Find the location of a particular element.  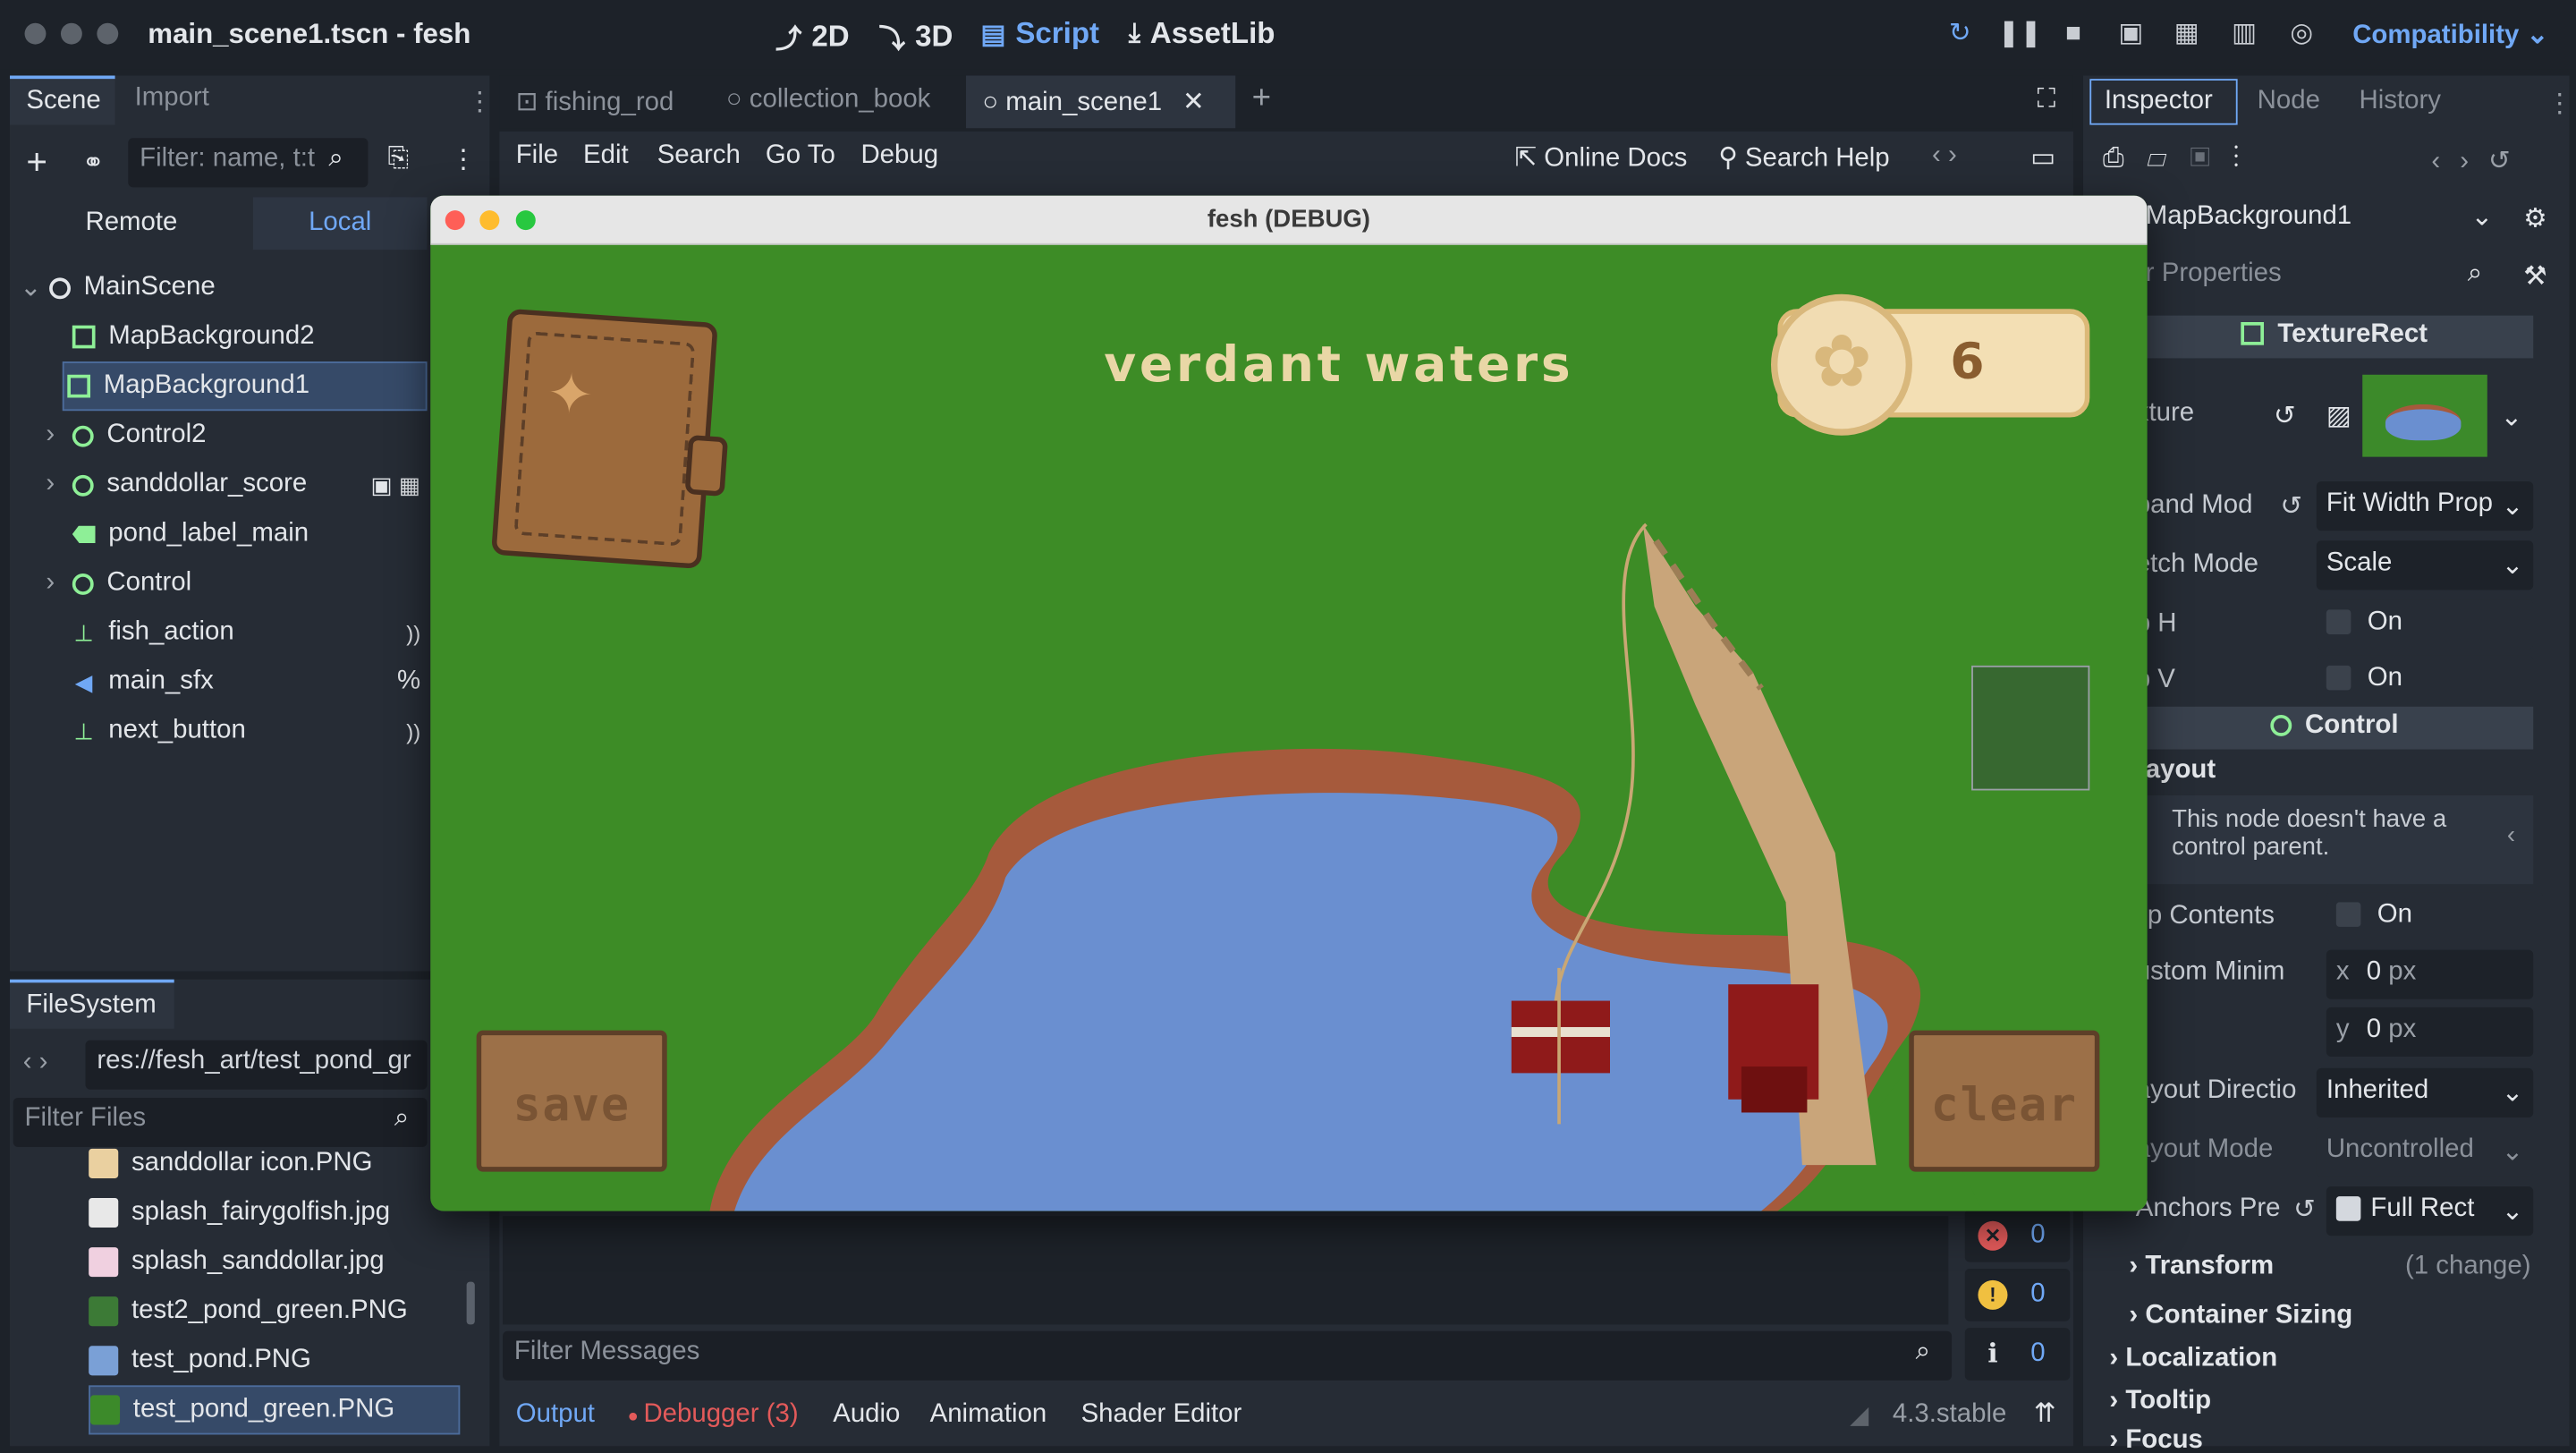

warning-count-toggle: ! 0 is located at coordinates (2017, 1294).